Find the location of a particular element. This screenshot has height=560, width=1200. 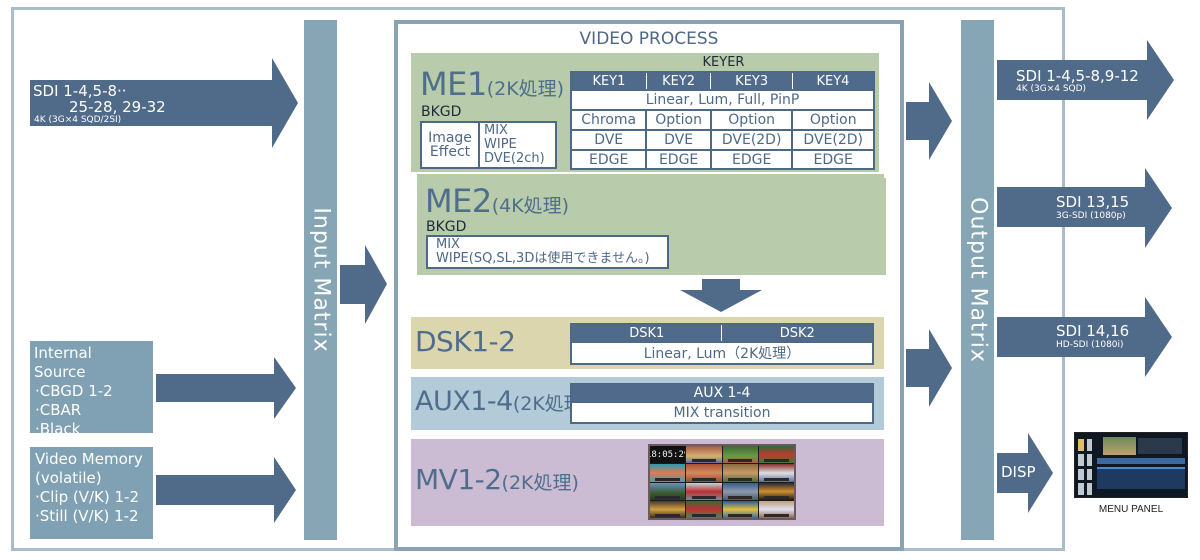

output-title: DISP is located at coordinates (1018, 472).